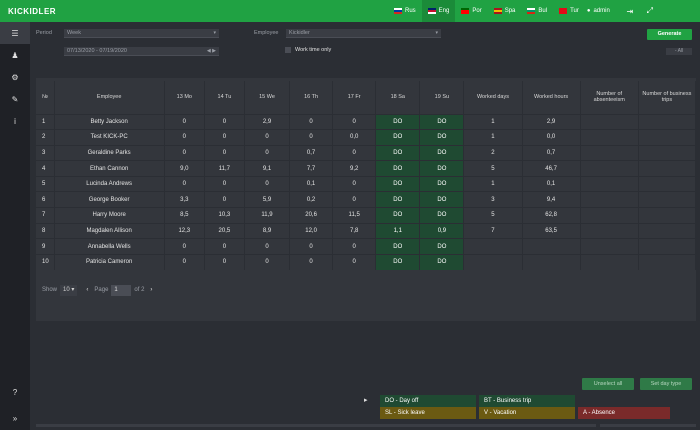 This screenshot has width=700, height=430. I want to click on employee-select: Kickidler ▾, so click(363, 33).